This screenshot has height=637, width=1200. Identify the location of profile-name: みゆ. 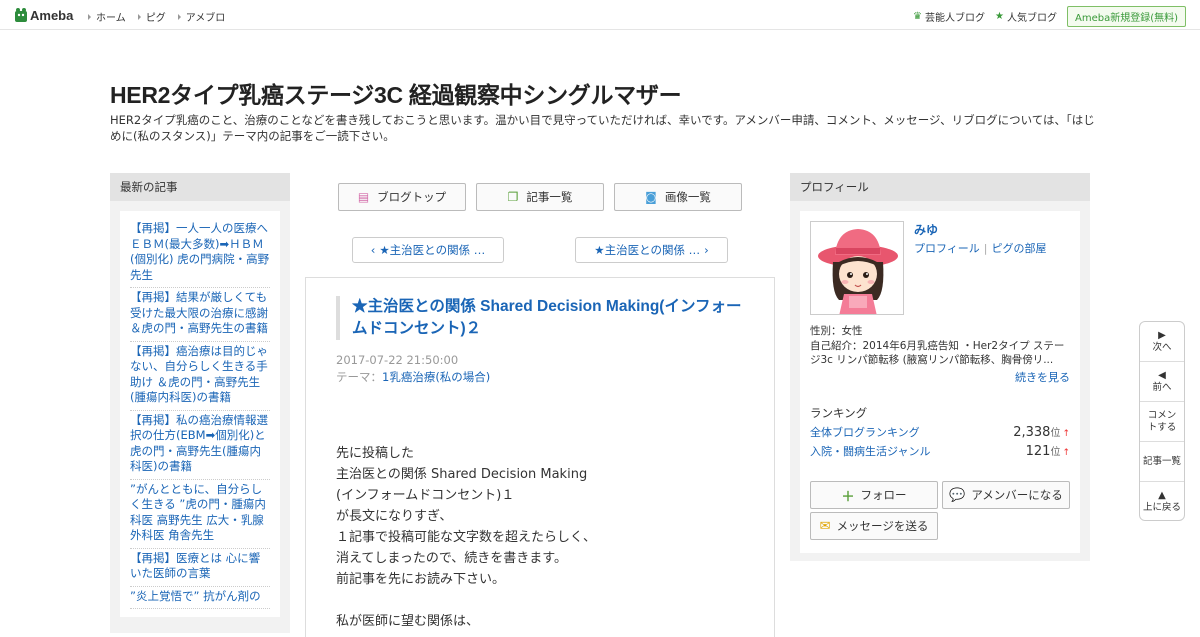
(926, 229).